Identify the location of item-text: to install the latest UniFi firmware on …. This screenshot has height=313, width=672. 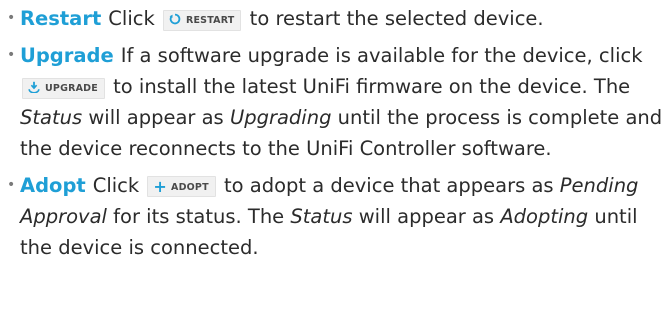
(372, 86).